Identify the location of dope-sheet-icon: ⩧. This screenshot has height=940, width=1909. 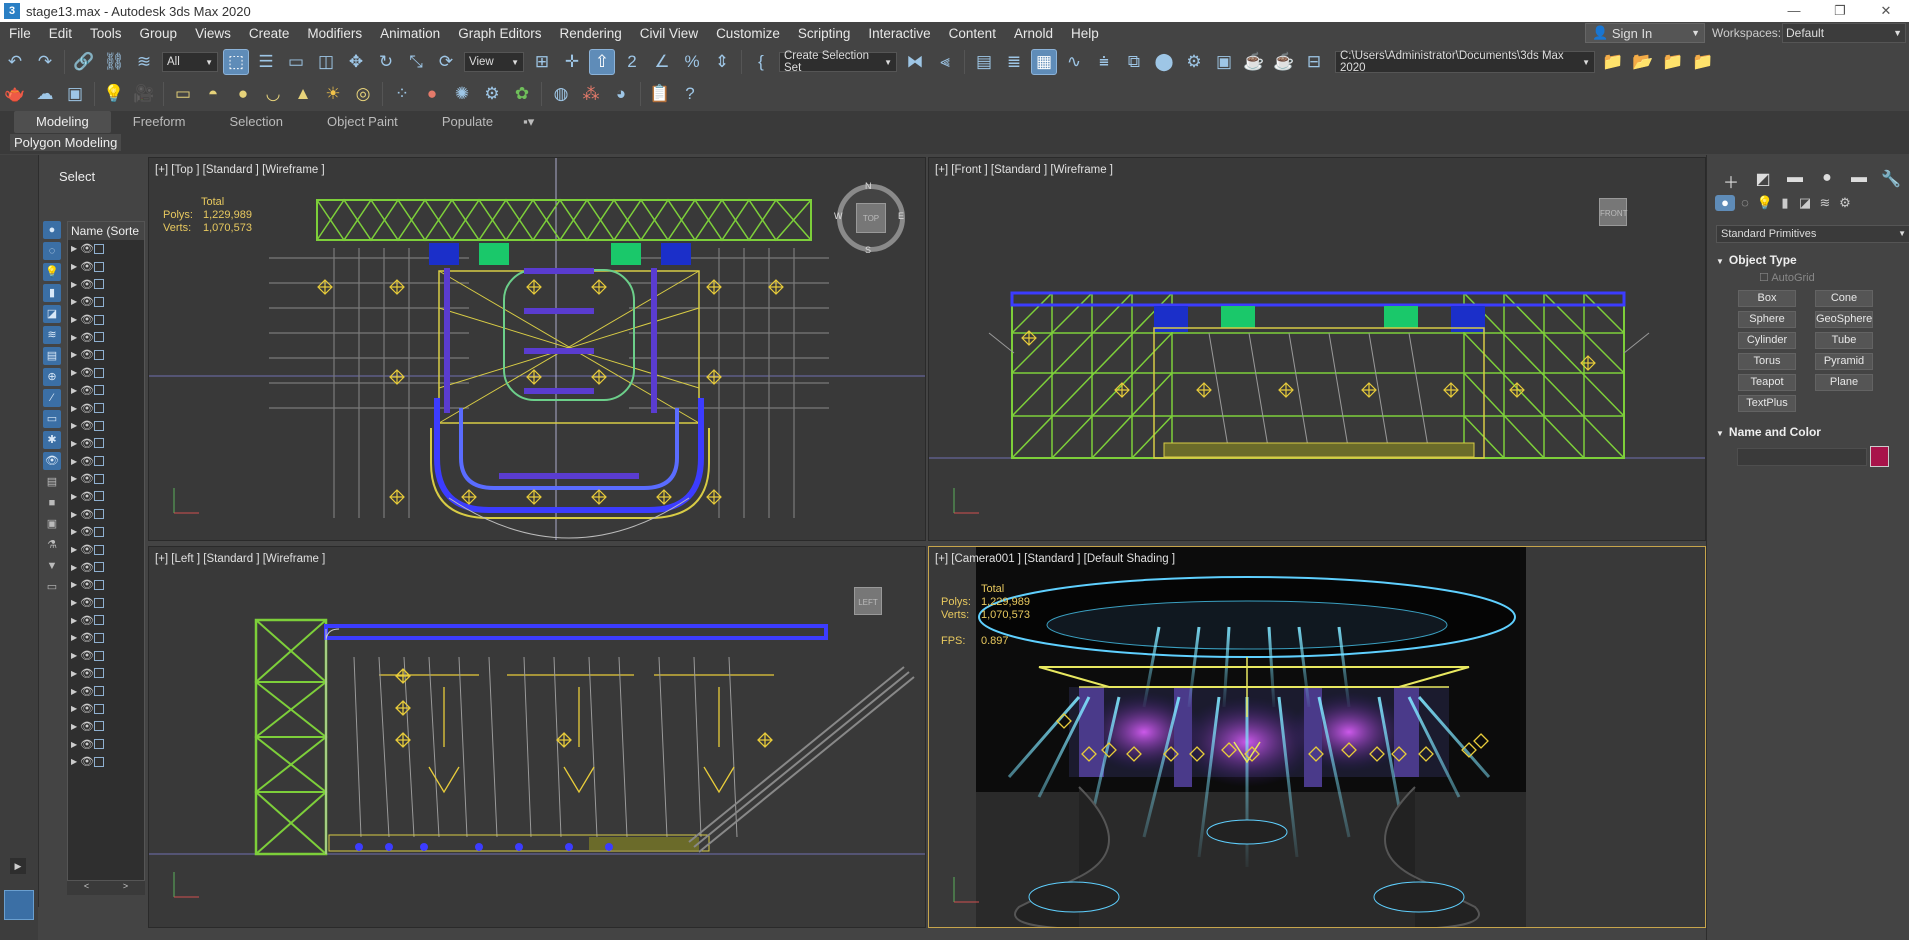
(1104, 62).